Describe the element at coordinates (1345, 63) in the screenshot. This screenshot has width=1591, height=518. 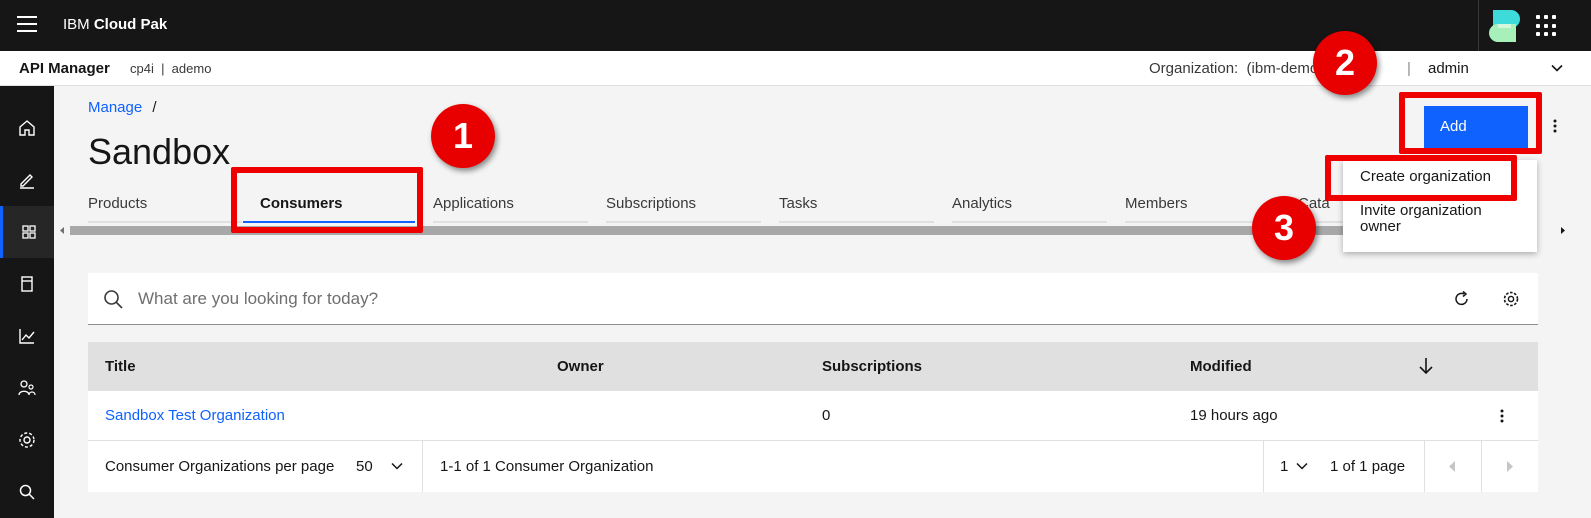
I see `step-badge-2: 2` at that location.